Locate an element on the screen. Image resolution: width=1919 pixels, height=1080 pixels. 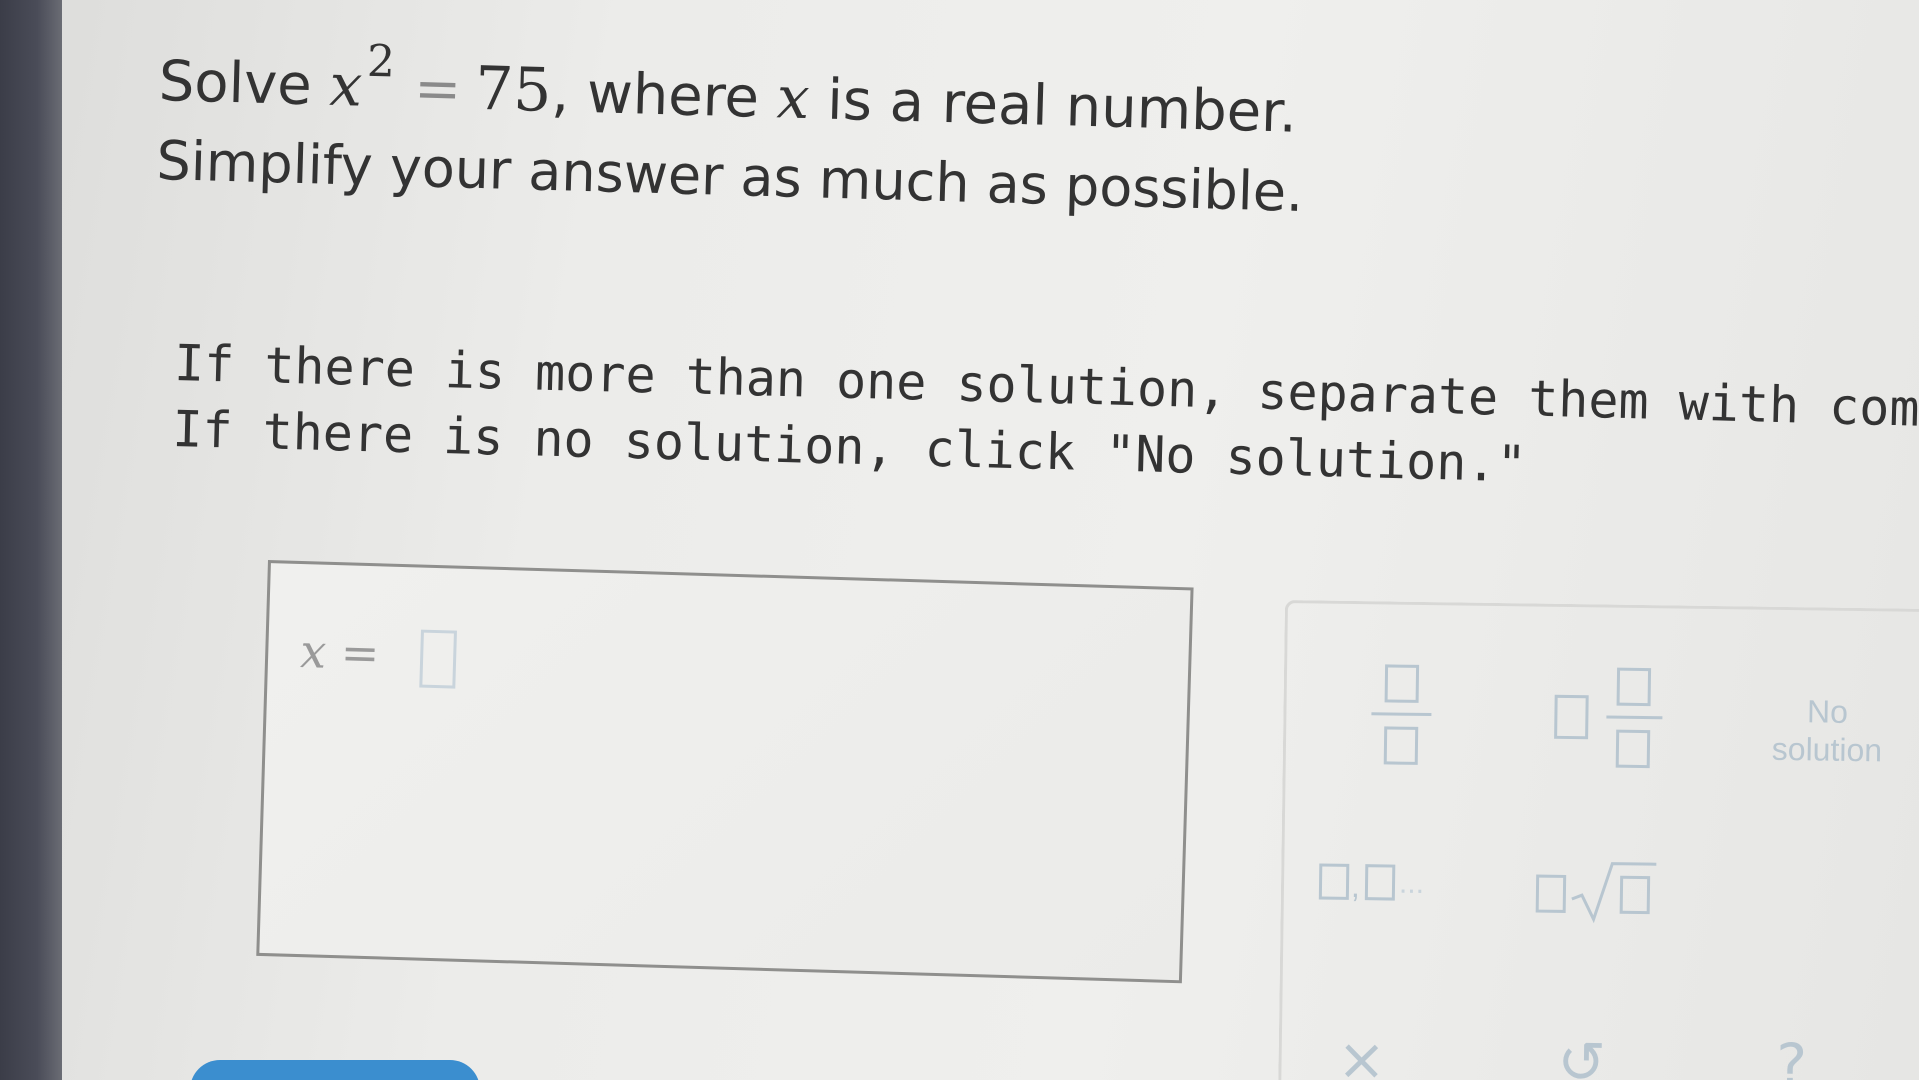
submit-button is located at coordinates (335, 1070).